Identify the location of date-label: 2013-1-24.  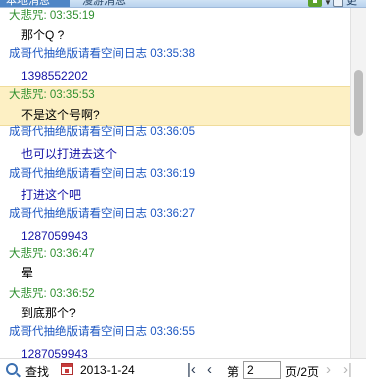
(107, 370).